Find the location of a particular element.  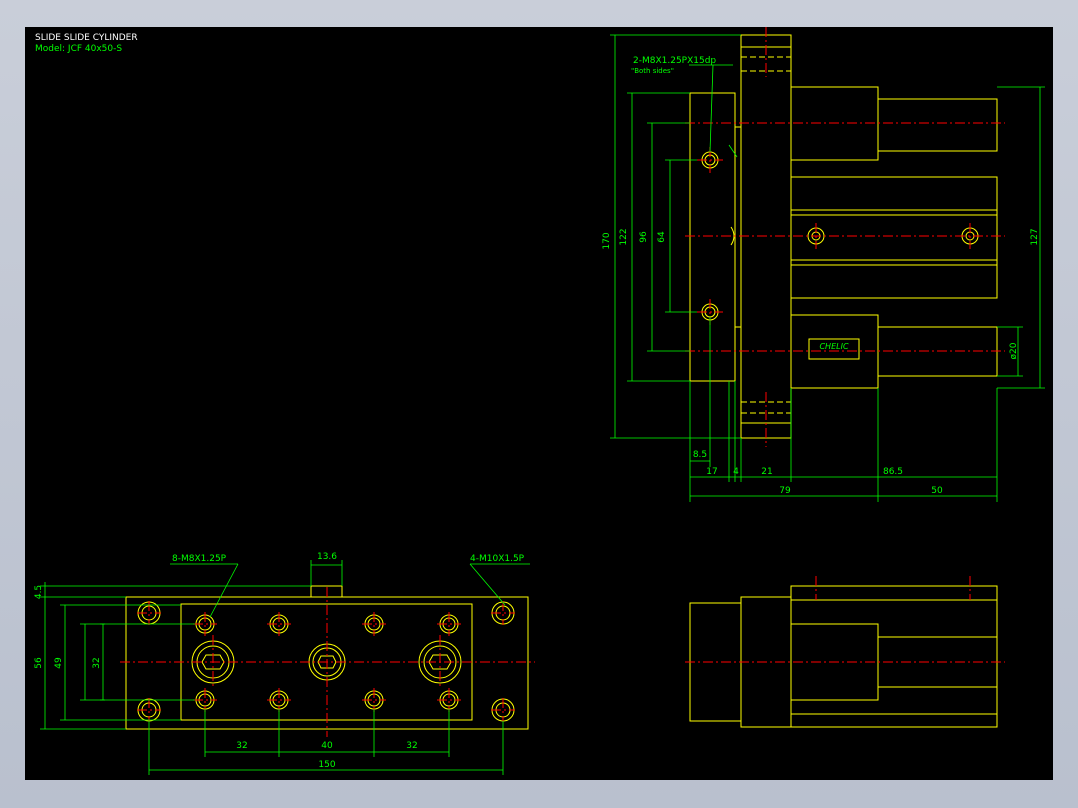

dim-40: 40 is located at coordinates (327, 746).